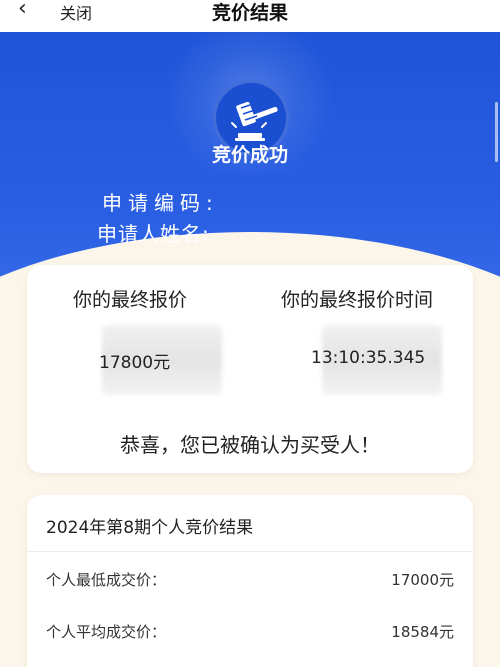  I want to click on summary-header: 2024年第8期个人竞价结果, so click(250, 523).